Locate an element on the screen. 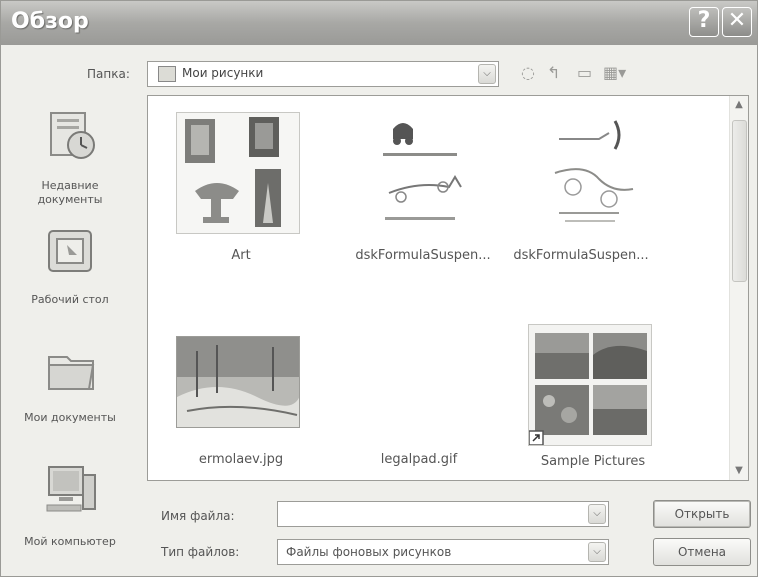 This screenshot has height=577, width=758. place-label-desktop: Рабочий стол is located at coordinates (70, 299).